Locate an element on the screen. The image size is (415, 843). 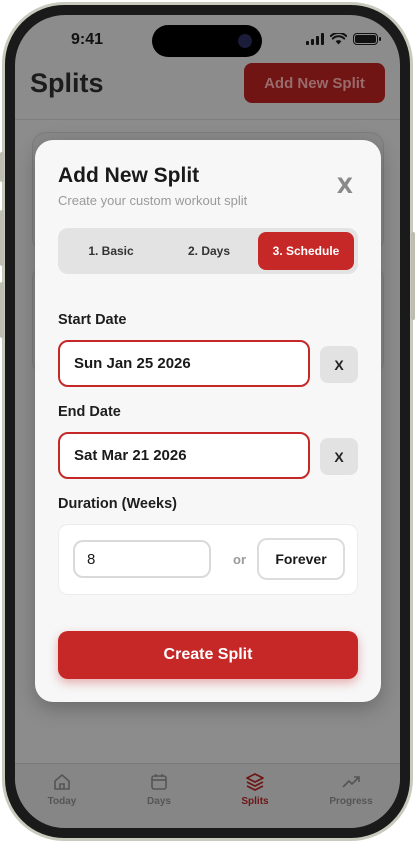
close-button: X is located at coordinates (345, 186).